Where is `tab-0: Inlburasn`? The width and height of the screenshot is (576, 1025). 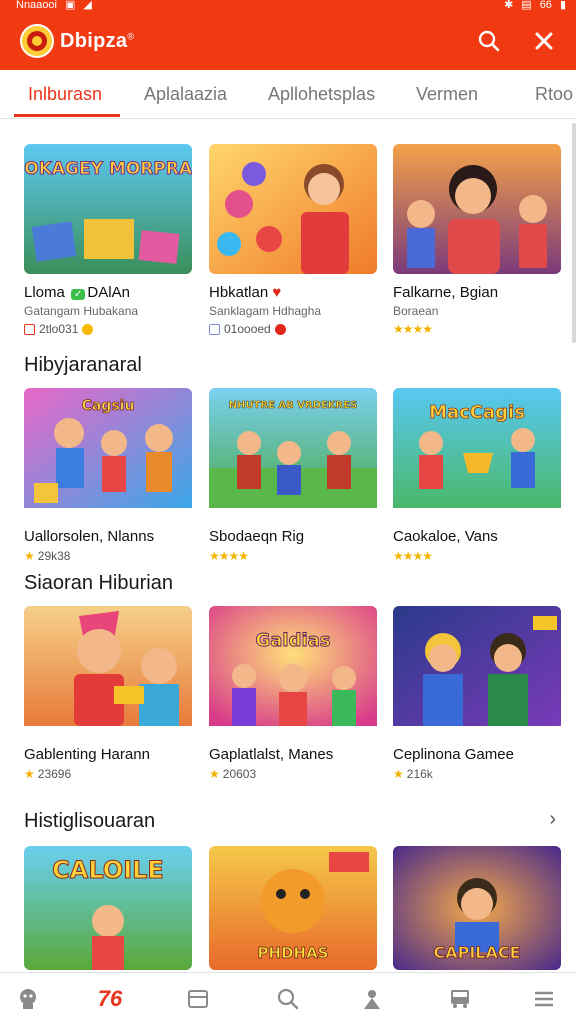 tab-0: Inlburasn is located at coordinates (65, 94).